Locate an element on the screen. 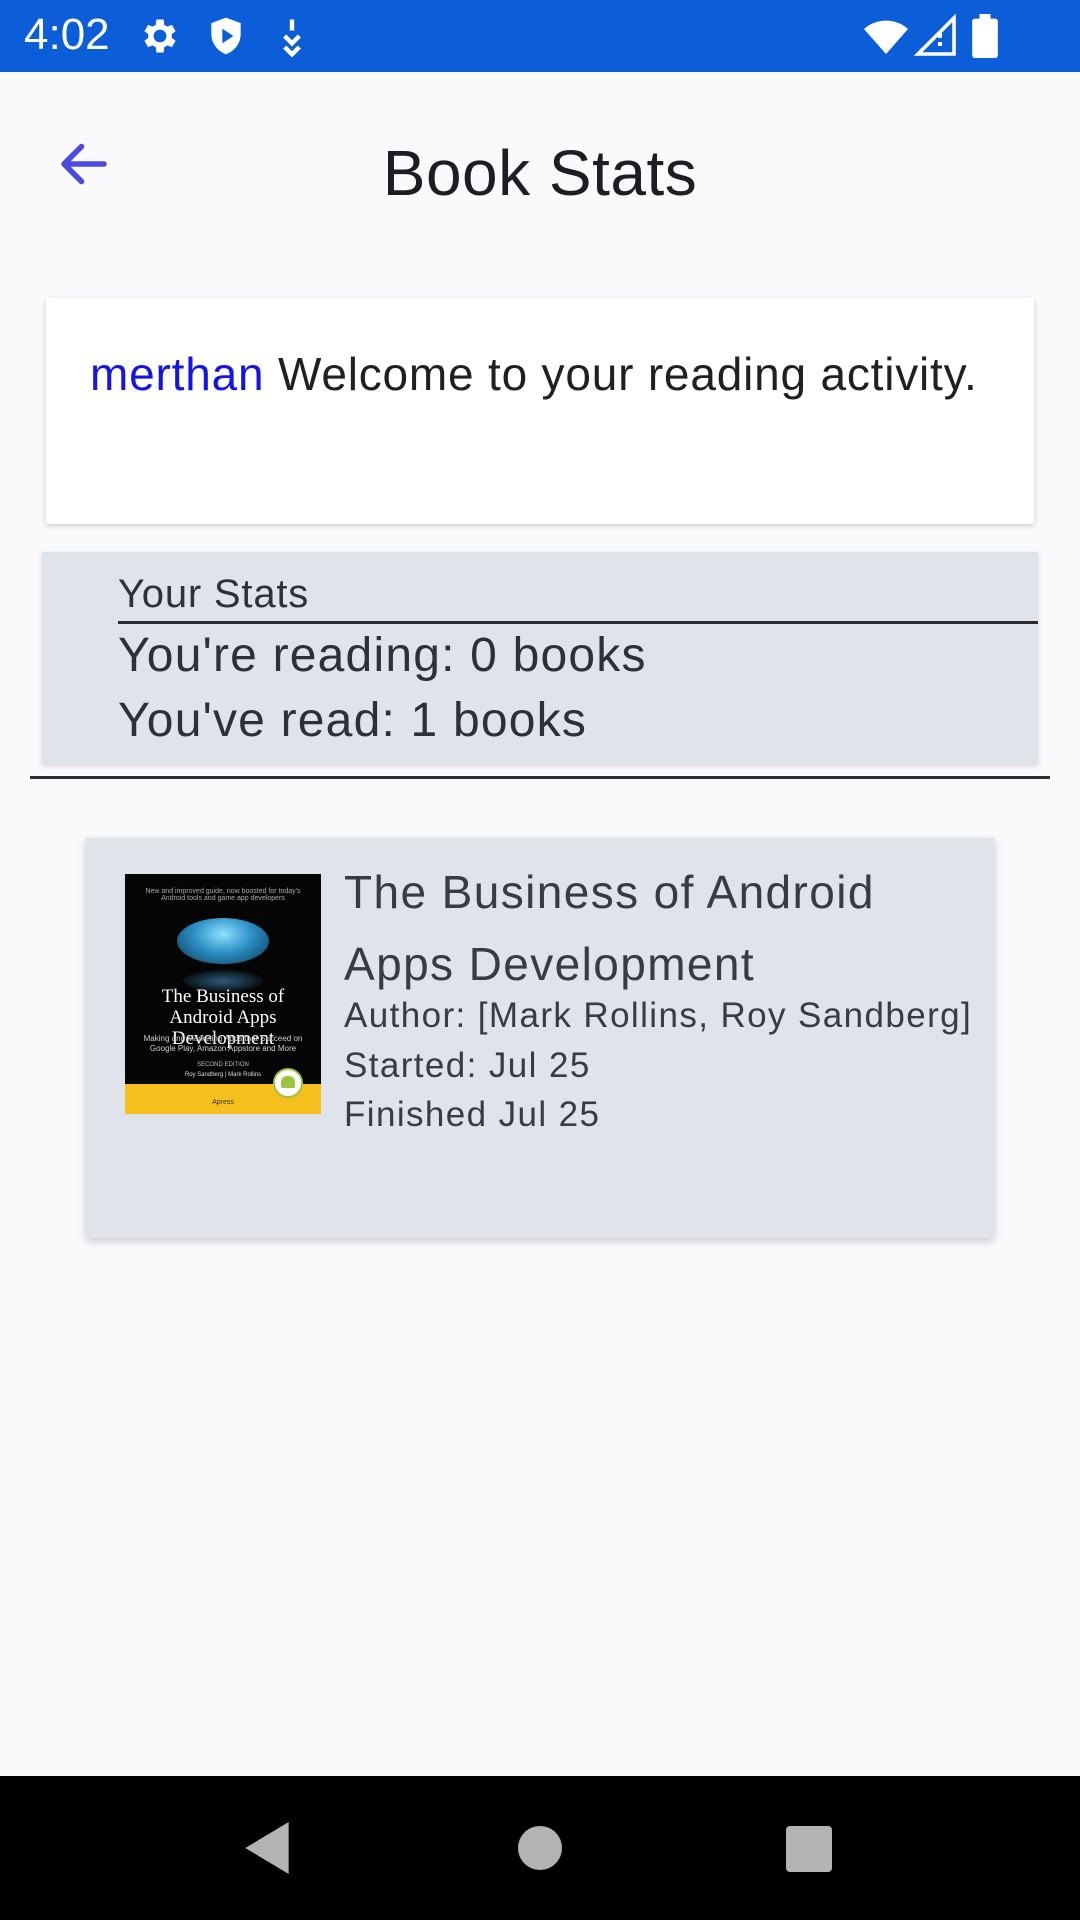 This screenshot has width=1080, height=1920. username: merthan is located at coordinates (177, 374).